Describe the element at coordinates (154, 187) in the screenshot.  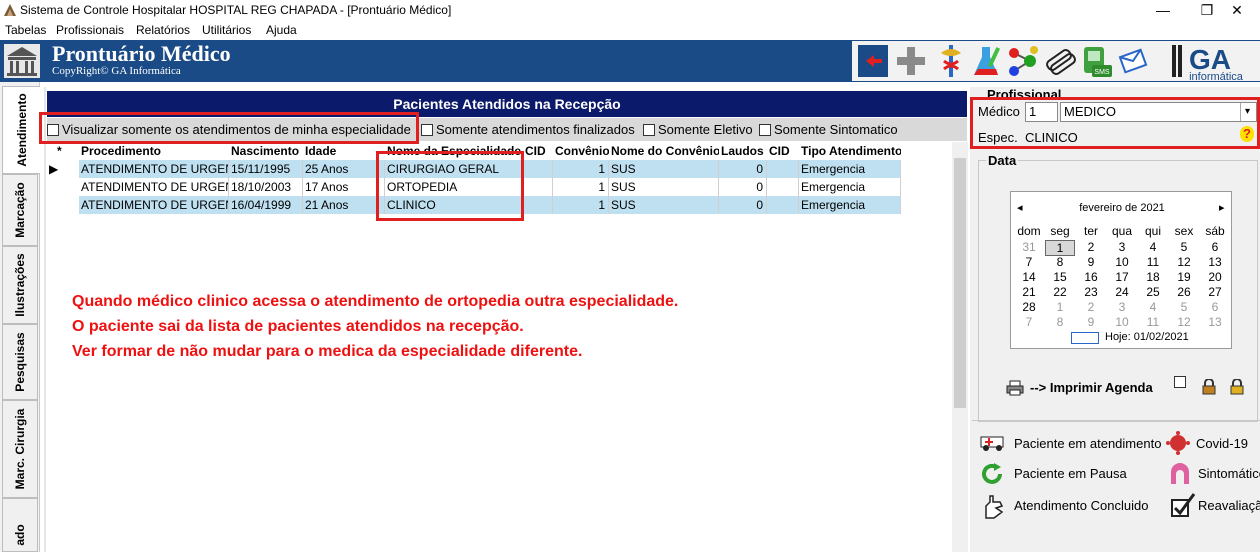
I see `grid-cell: ATENDIMENTO DE URGEN` at that location.